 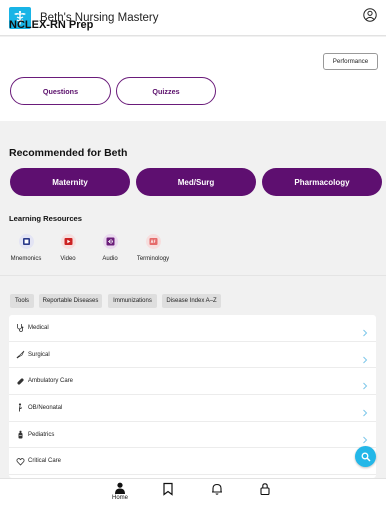 I want to click on list-item-label: Surgical, so click(x=39, y=354).